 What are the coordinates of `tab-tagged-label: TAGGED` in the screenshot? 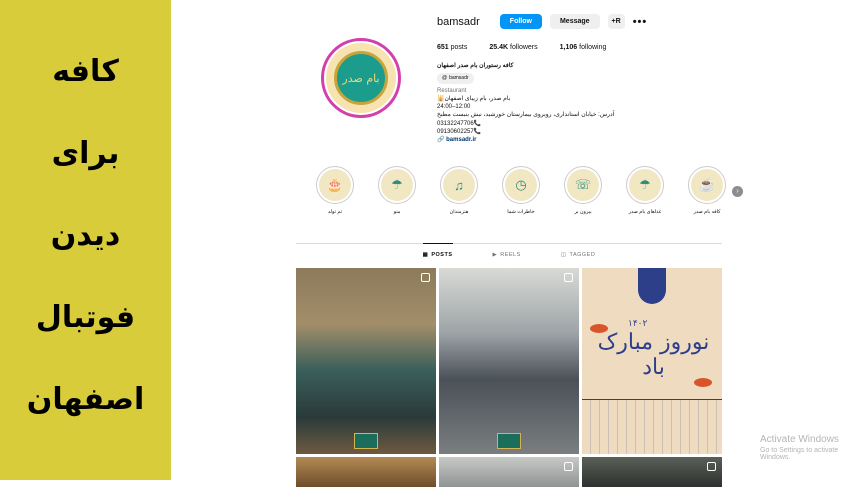 It's located at (582, 255).